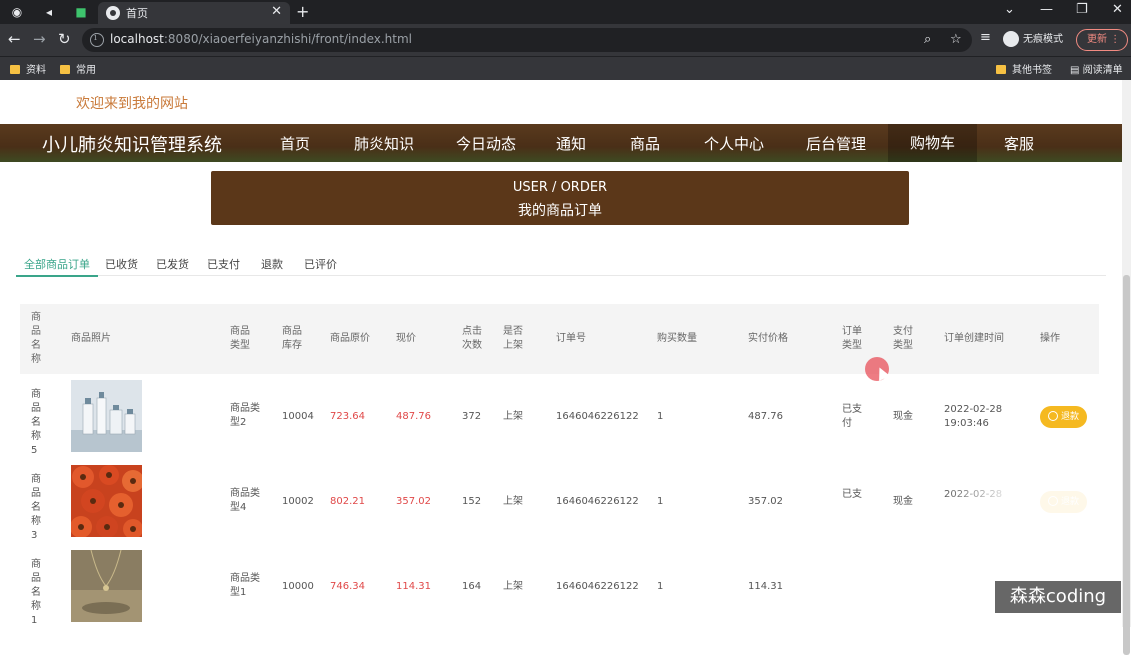 This screenshot has width=1131, height=655. Describe the element at coordinates (36, 422) in the screenshot. I see `cell-name: 商品名称5` at that location.